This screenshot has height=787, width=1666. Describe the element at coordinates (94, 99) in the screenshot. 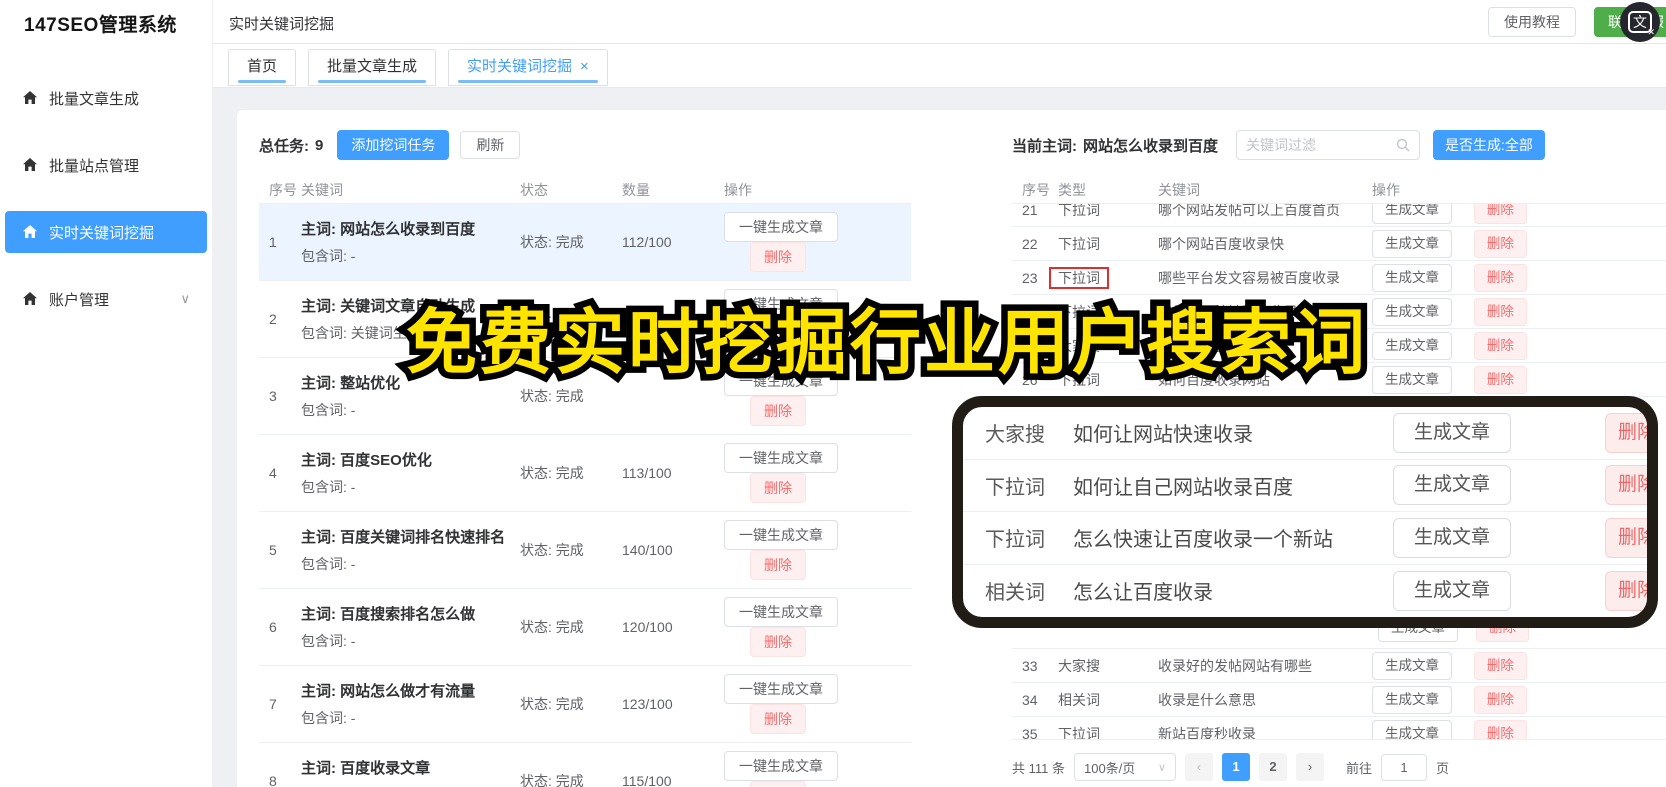

I see `sidebar-item-label: 批量文章生成` at that location.